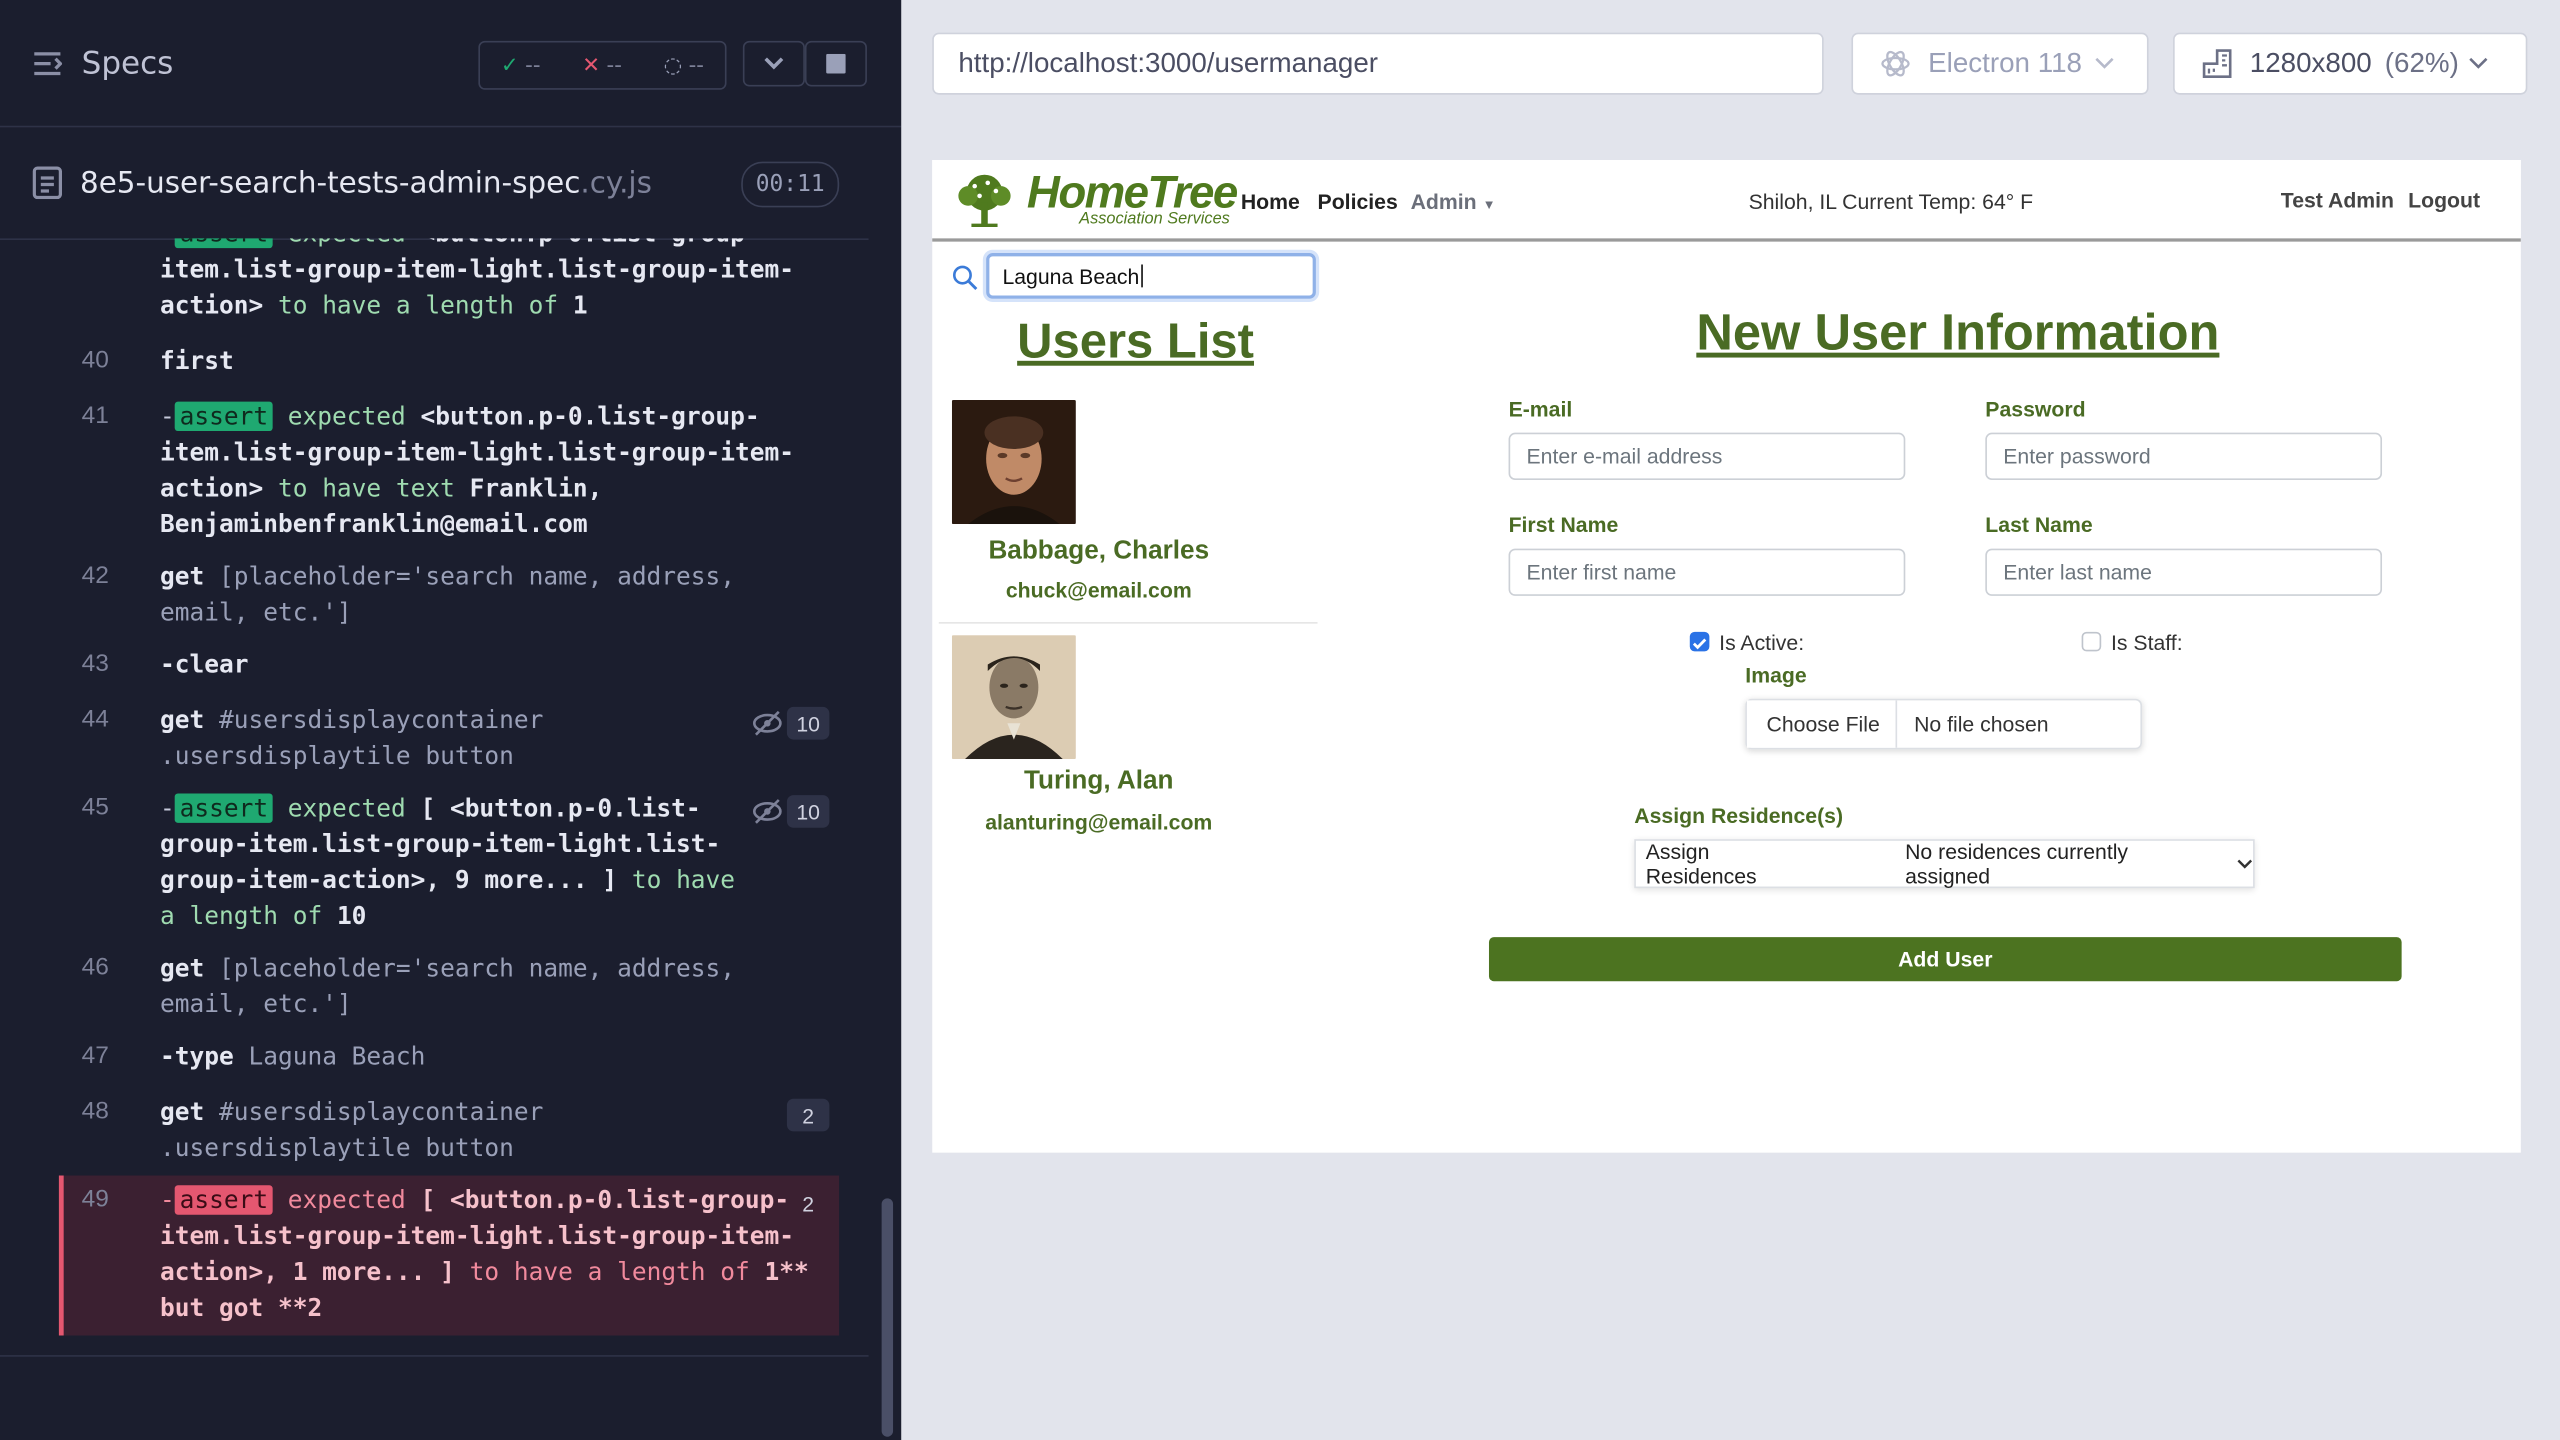 The image size is (2560, 1440). I want to click on test-stats: ✓ -- ✕ -- ◌ --, so click(602, 65).